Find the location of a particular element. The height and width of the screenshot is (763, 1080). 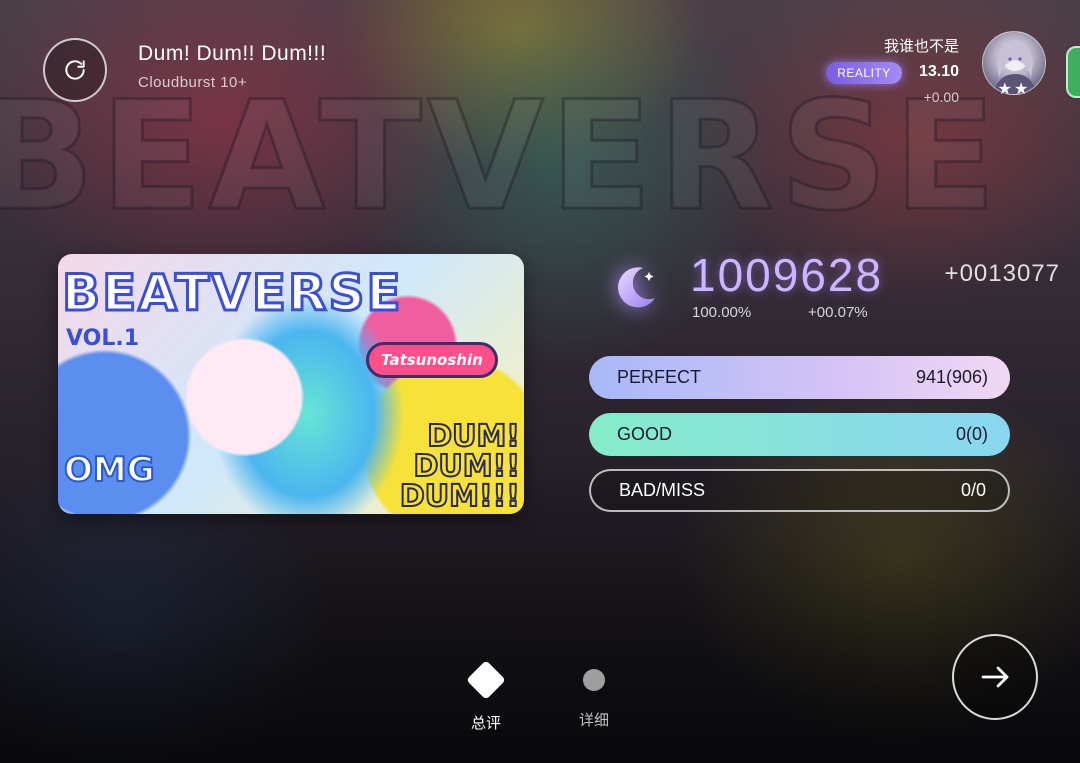

judgement-perfect-row: PERFECT 941(906) is located at coordinates (799, 377).